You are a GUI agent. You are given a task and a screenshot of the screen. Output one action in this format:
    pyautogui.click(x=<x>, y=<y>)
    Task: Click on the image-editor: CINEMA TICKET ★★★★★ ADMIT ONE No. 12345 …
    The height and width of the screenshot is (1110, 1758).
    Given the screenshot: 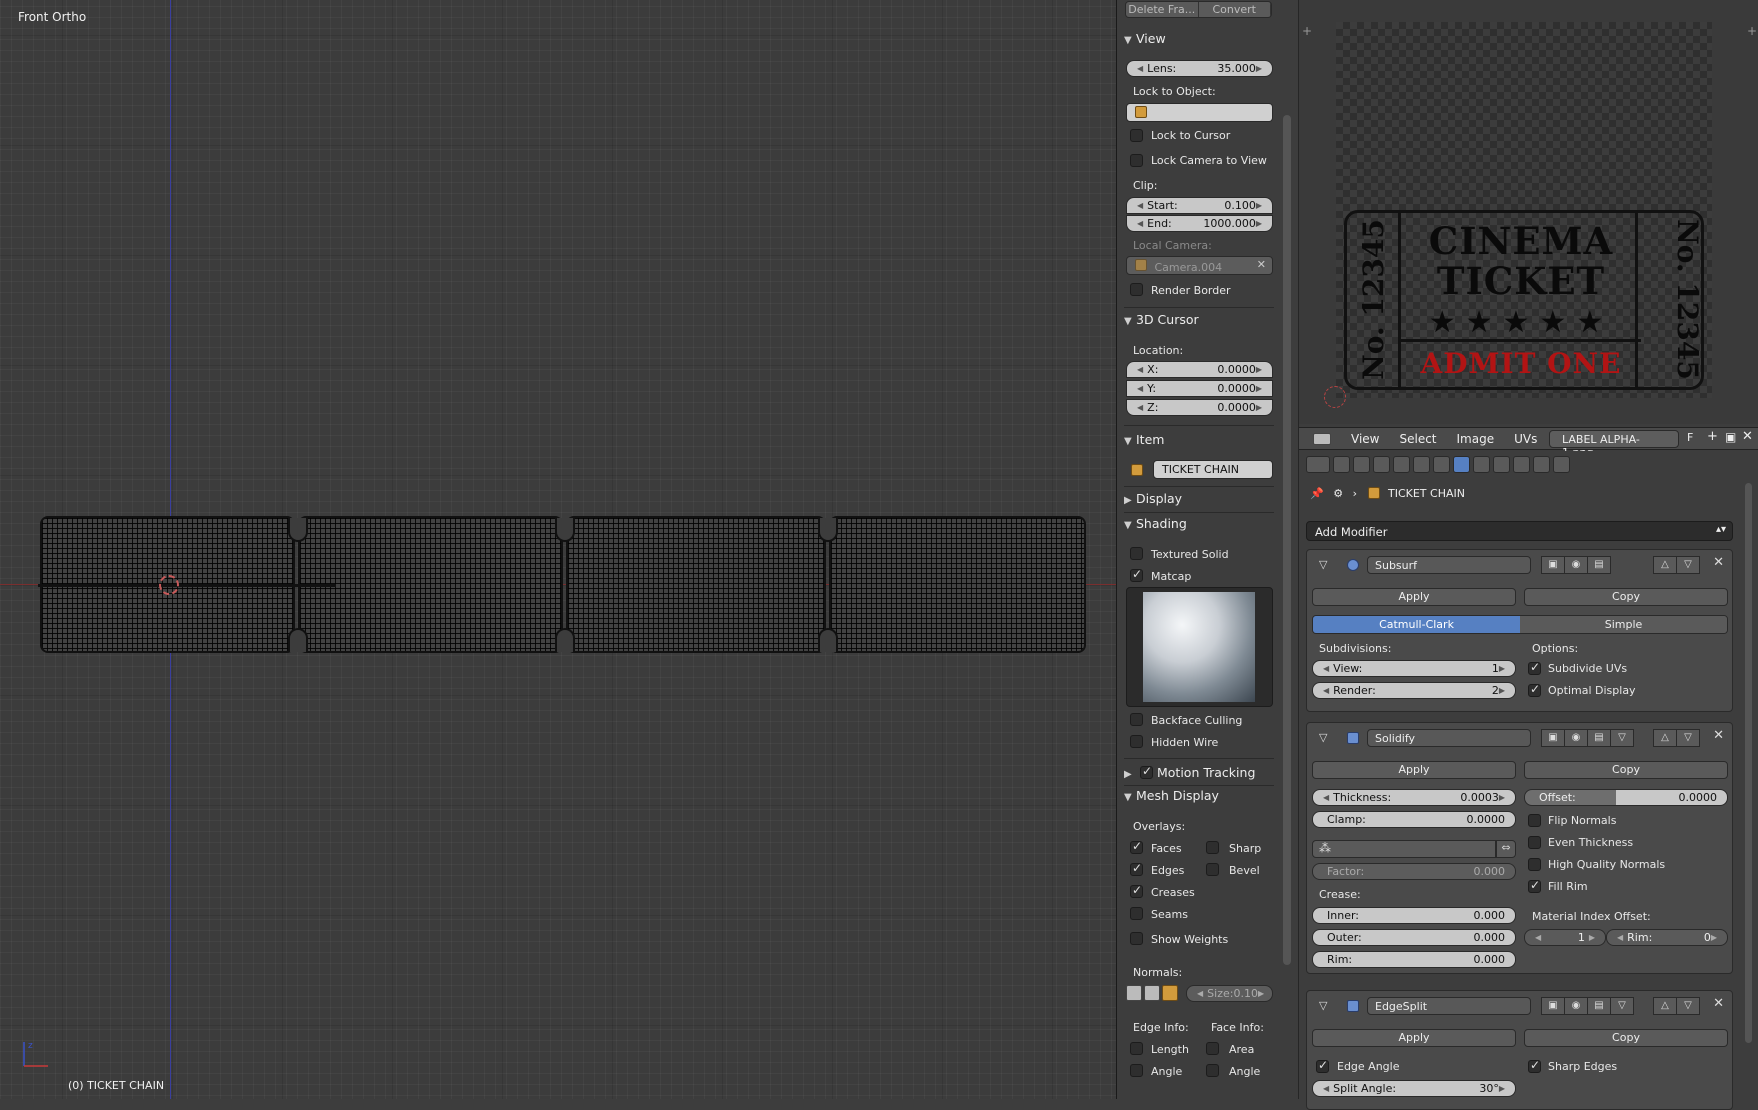 What is the action you would take?
    pyautogui.click(x=1528, y=212)
    